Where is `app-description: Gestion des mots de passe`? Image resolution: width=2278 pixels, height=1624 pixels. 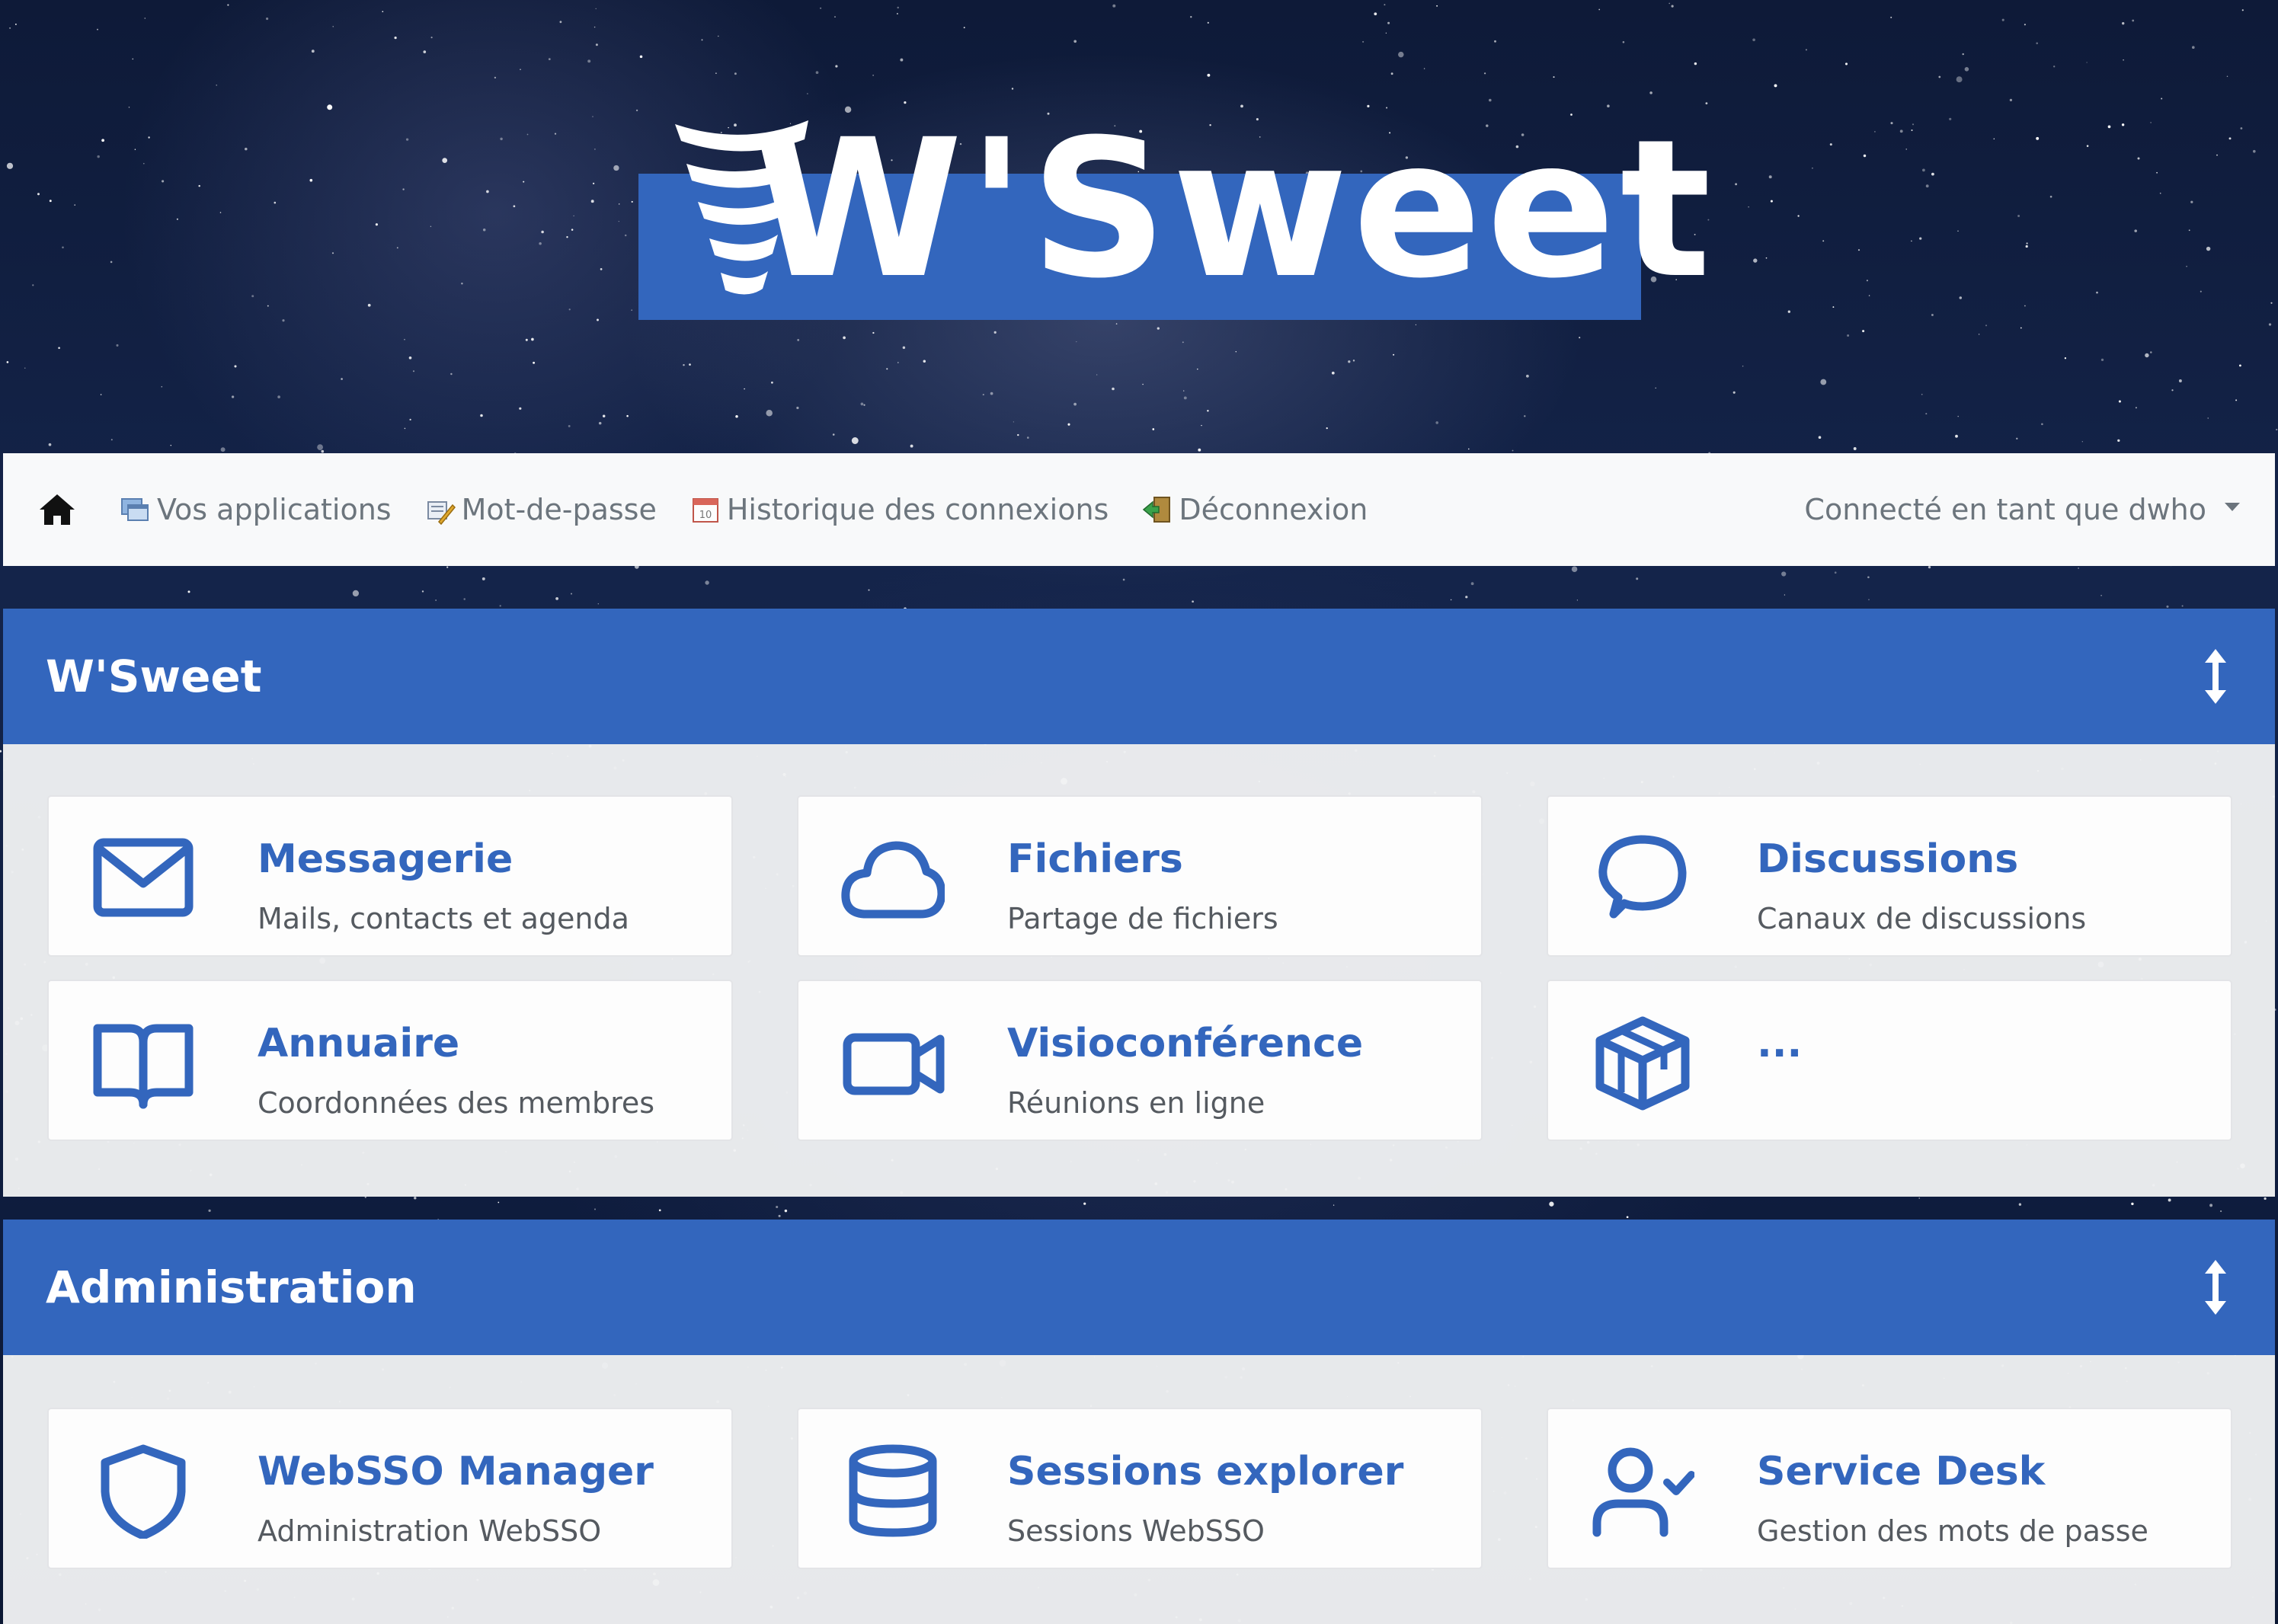
app-description: Gestion des mots de passe is located at coordinates (1953, 1531).